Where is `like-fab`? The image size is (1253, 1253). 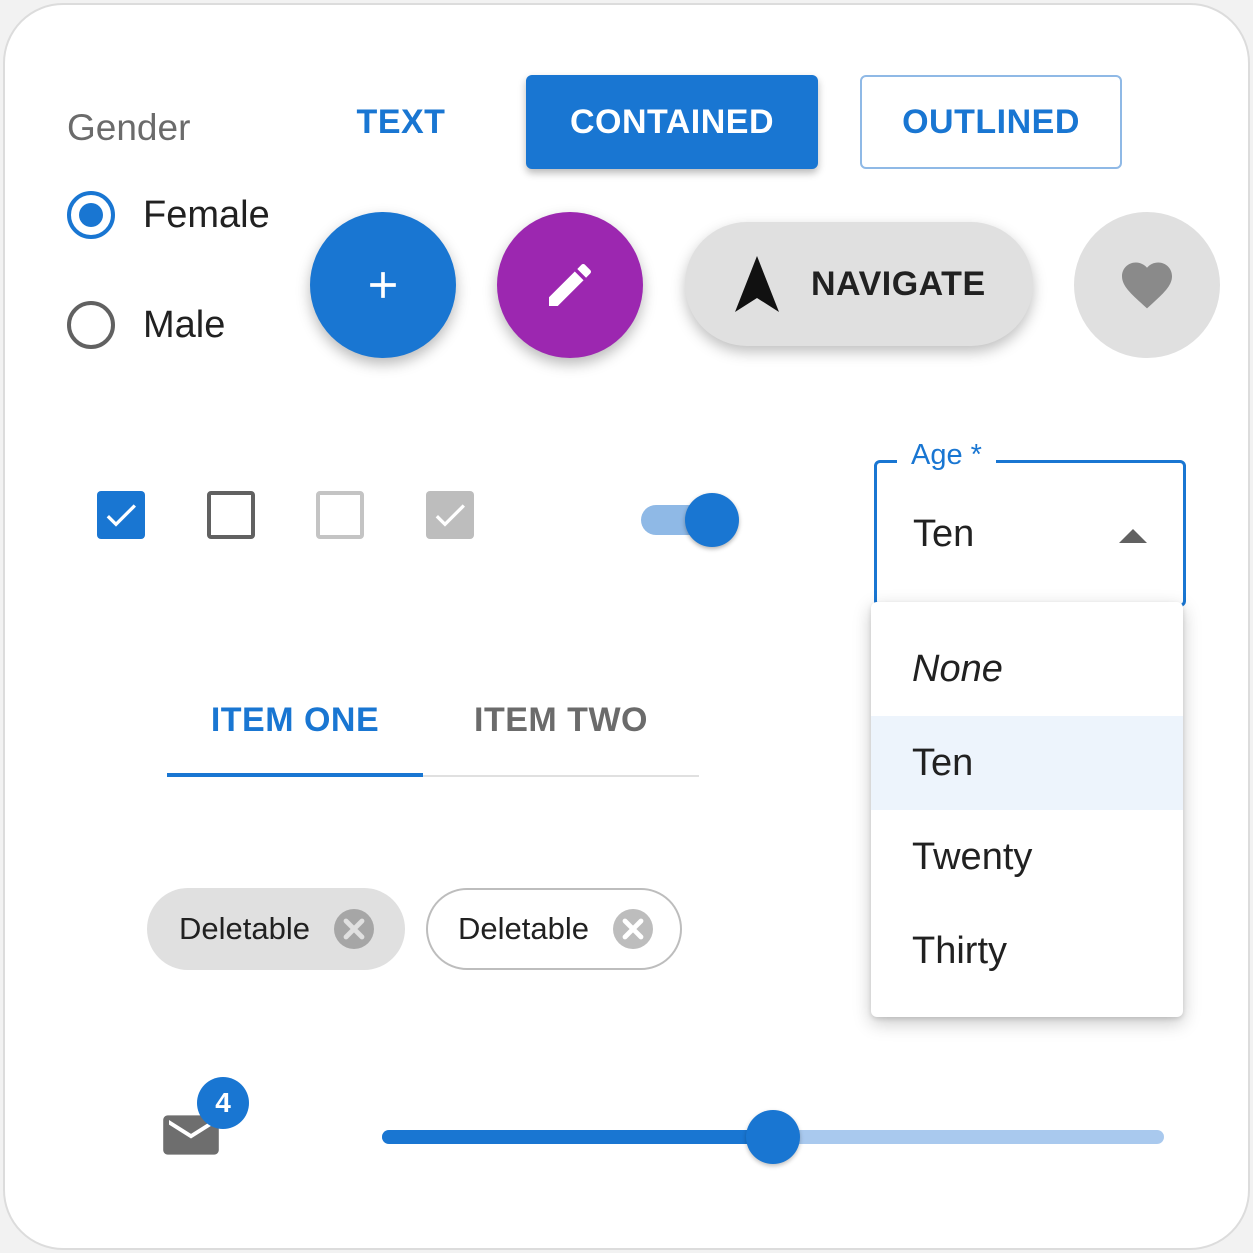
like-fab is located at coordinates (1147, 285).